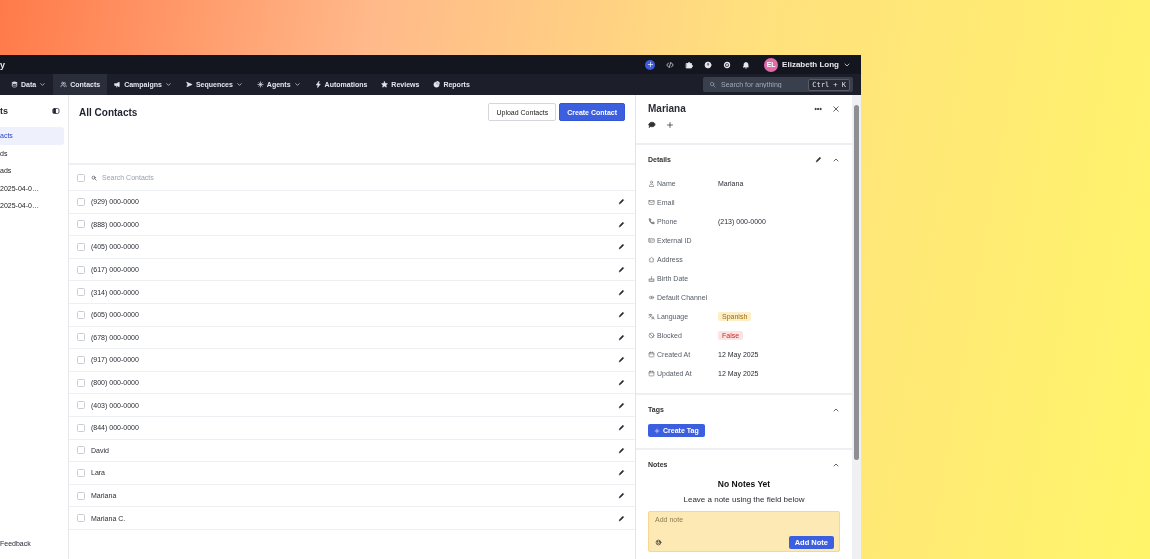  I want to click on envelope-icon, so click(651, 202).